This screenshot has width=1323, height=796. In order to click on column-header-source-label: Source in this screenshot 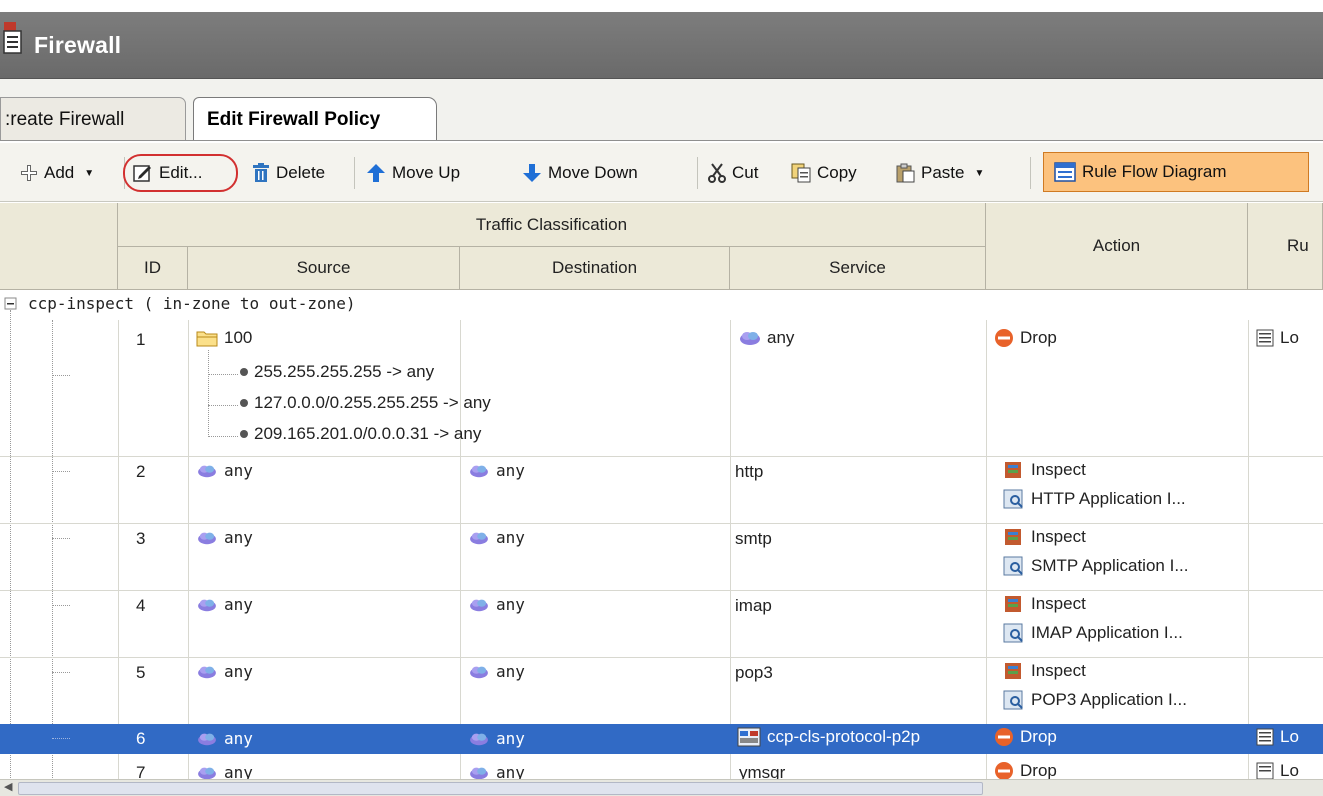, I will do `click(323, 267)`.